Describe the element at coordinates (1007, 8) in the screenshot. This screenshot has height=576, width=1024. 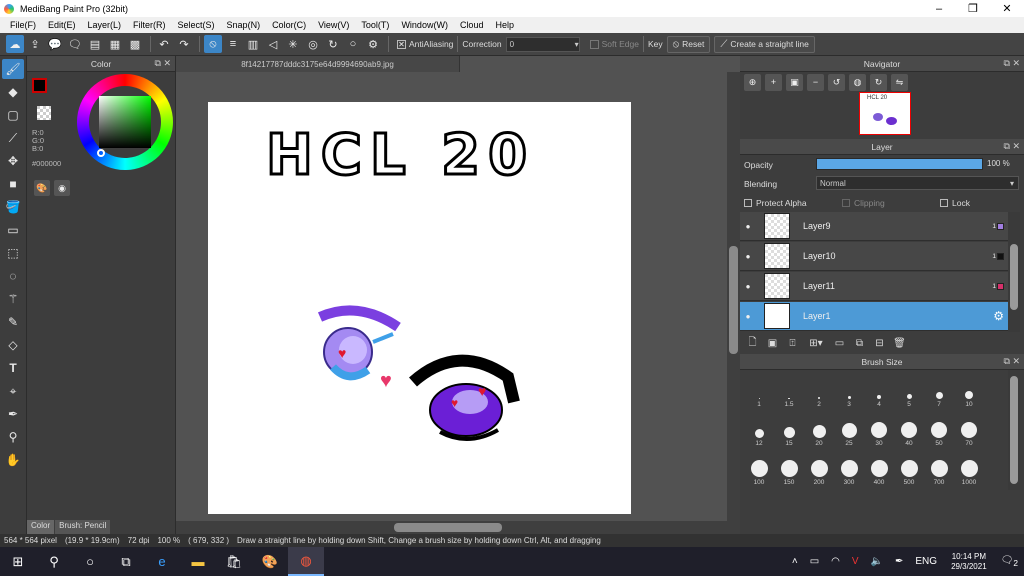
I see `close-button: ✕` at that location.